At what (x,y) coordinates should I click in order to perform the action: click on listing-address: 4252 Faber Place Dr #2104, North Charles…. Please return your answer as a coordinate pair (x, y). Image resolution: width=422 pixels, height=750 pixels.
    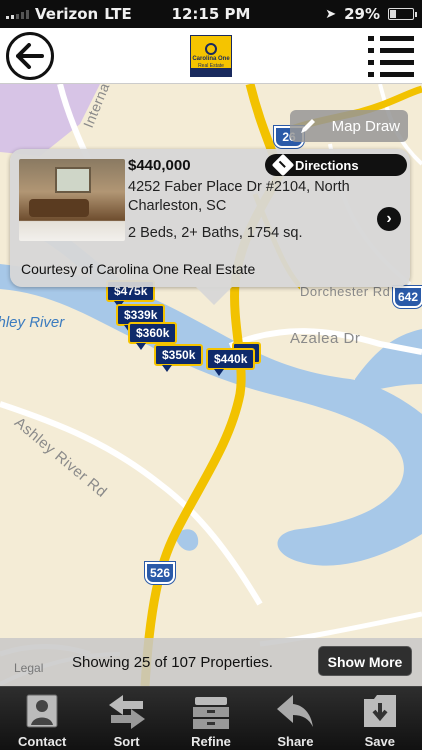
    Looking at the image, I should click on (239, 196).